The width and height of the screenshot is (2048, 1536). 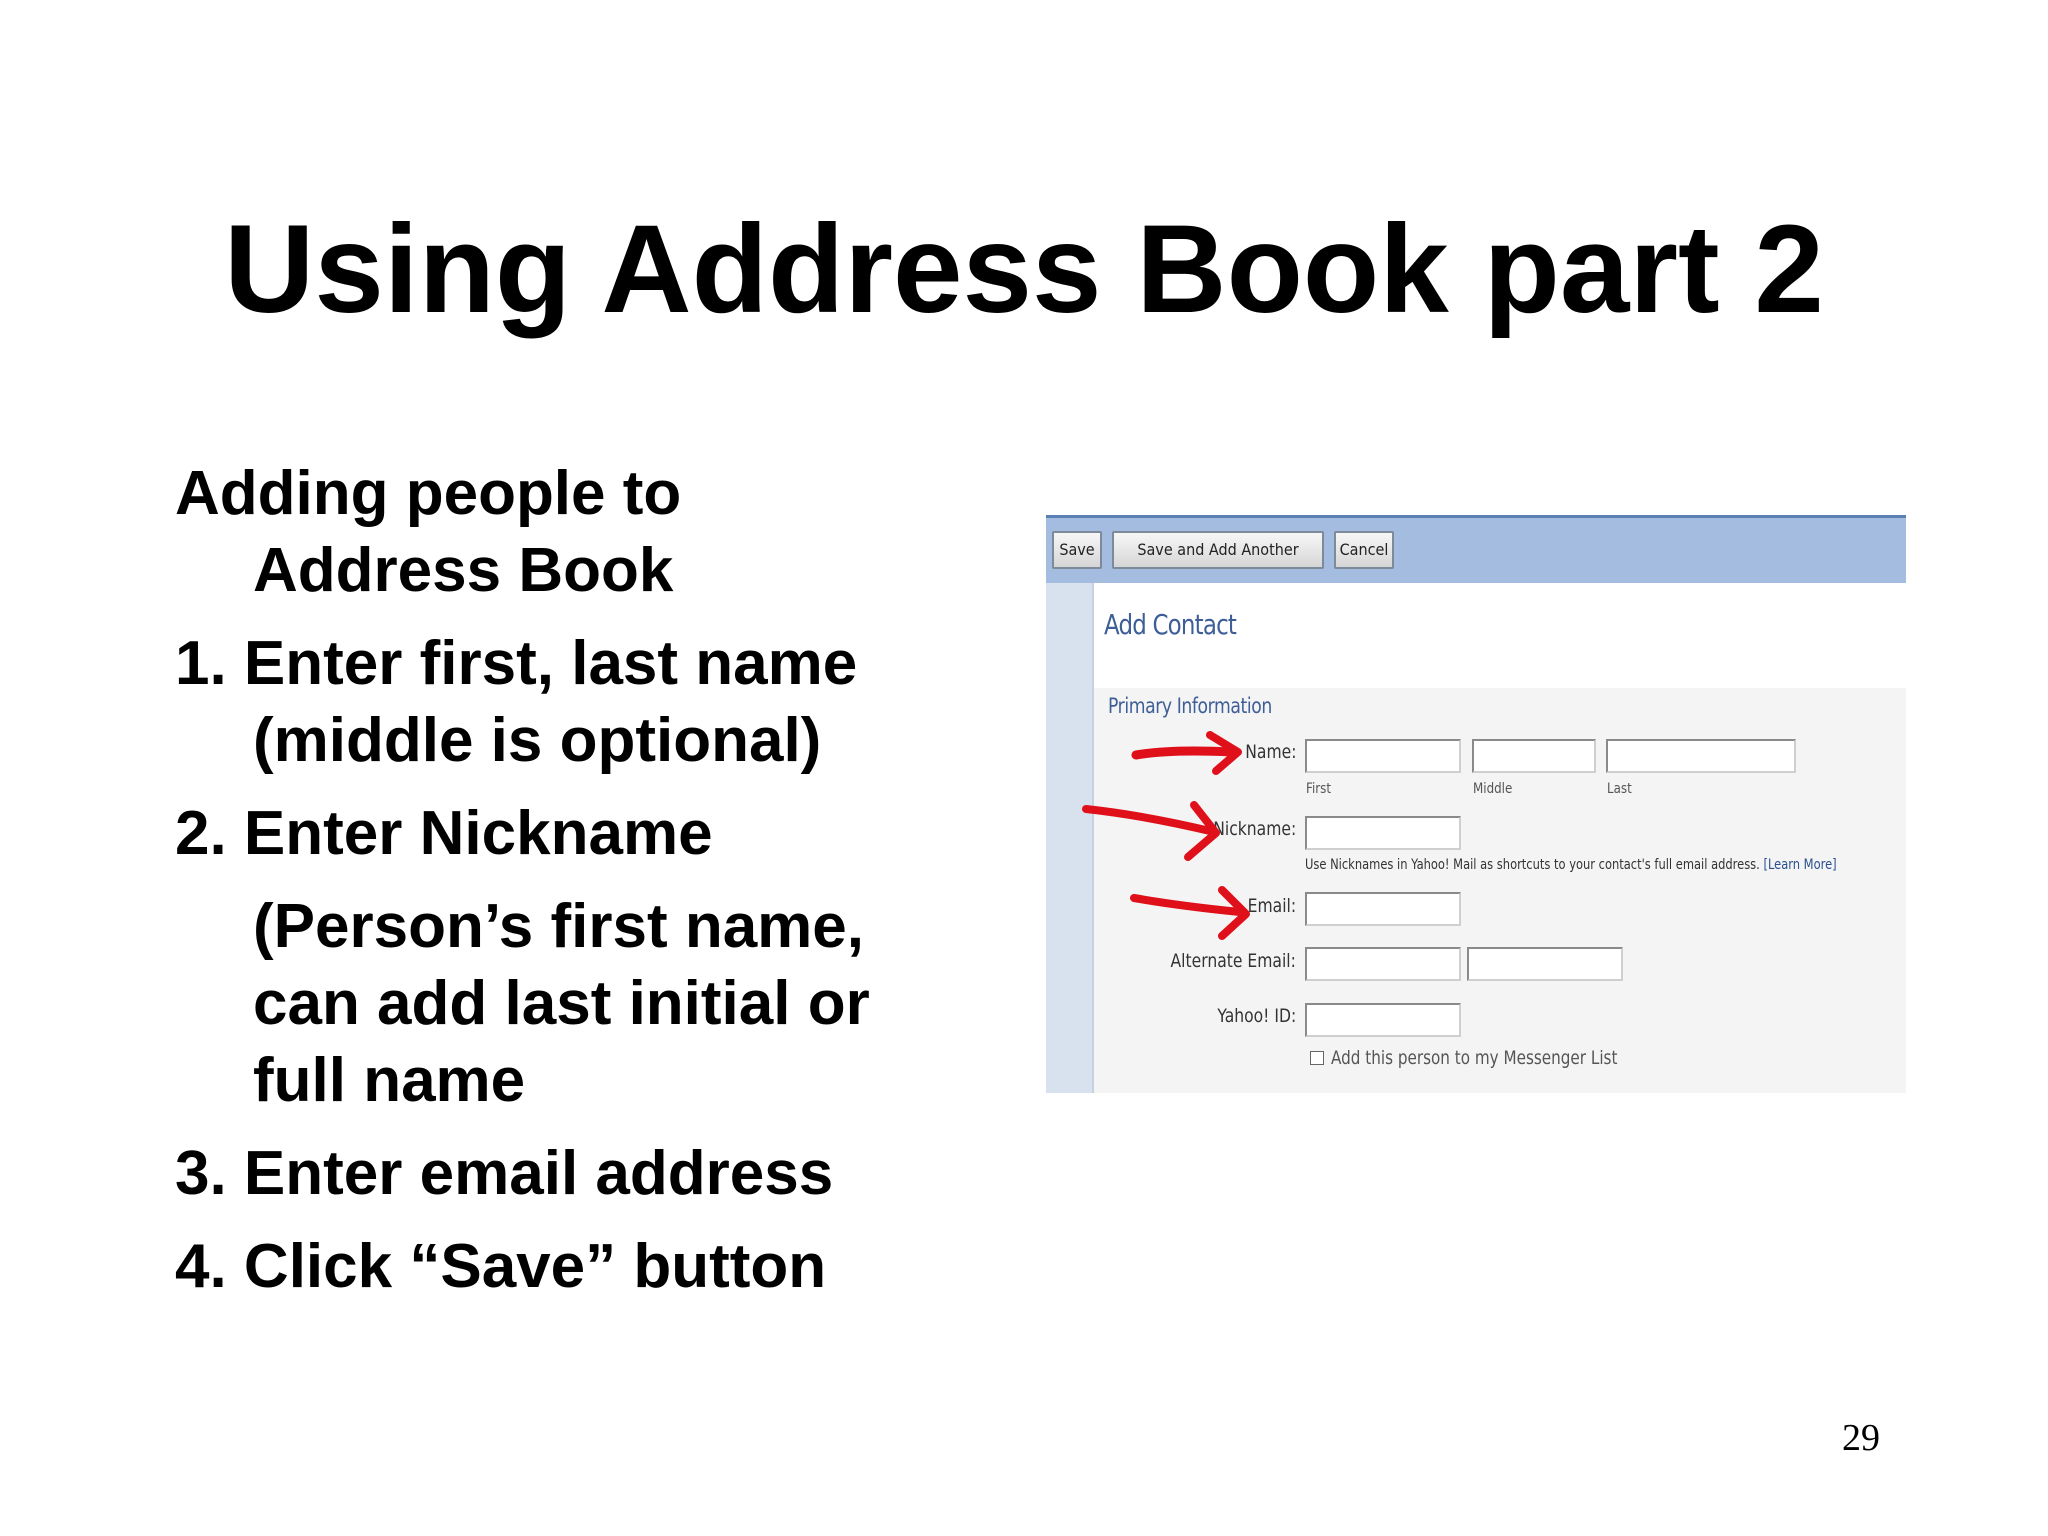 What do you see at coordinates (1383, 756) in the screenshot?
I see `first-name-input` at bounding box center [1383, 756].